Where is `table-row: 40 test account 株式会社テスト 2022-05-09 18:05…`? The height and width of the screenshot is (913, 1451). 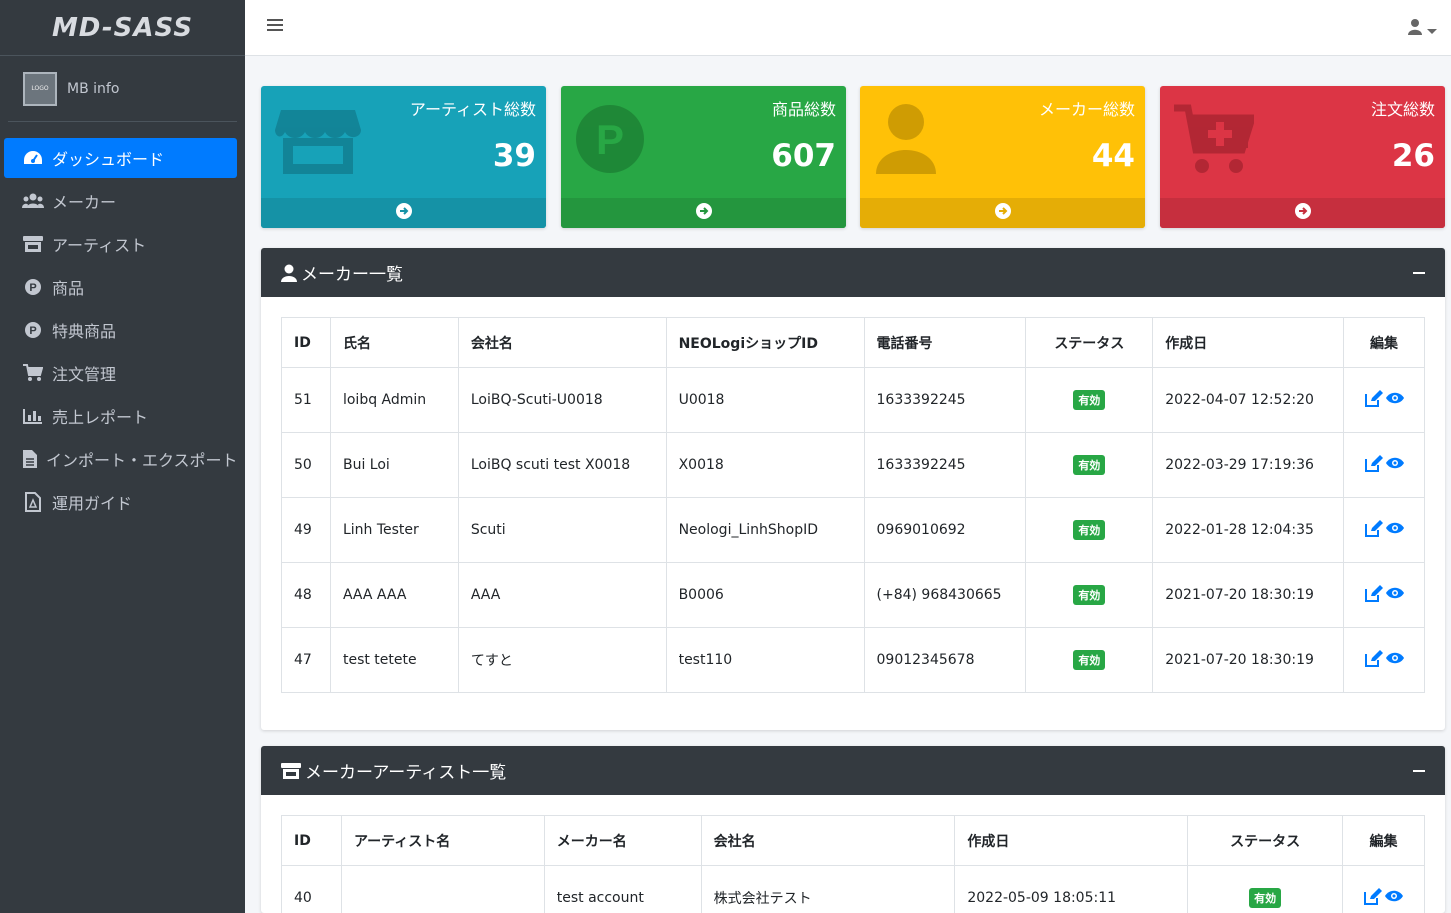 table-row: 40 test account 株式会社テスト 2022-05-09 18:05… is located at coordinates (853, 889).